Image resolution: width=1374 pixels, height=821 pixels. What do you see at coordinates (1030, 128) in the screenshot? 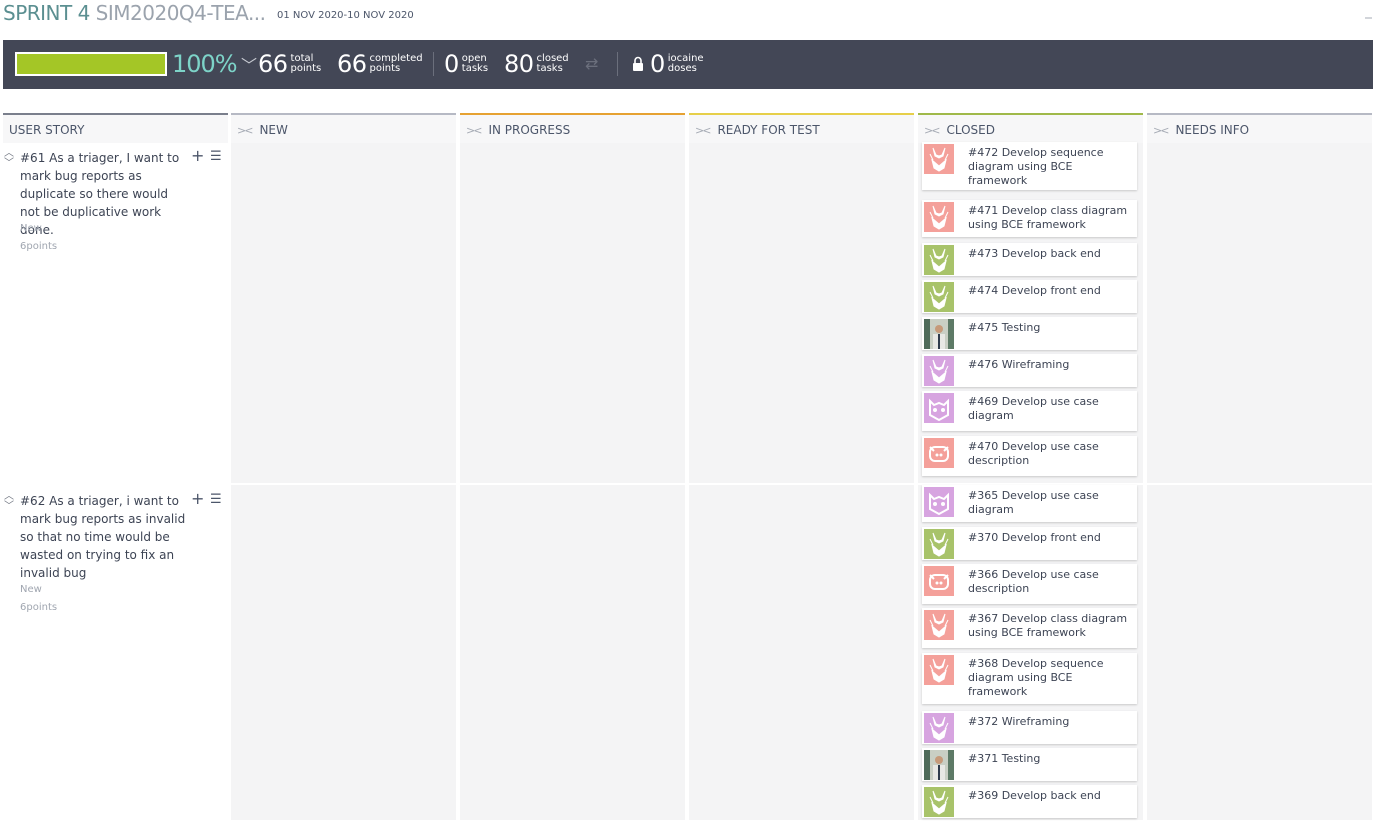
I see `column-header-closed: >< CLOSED` at bounding box center [1030, 128].